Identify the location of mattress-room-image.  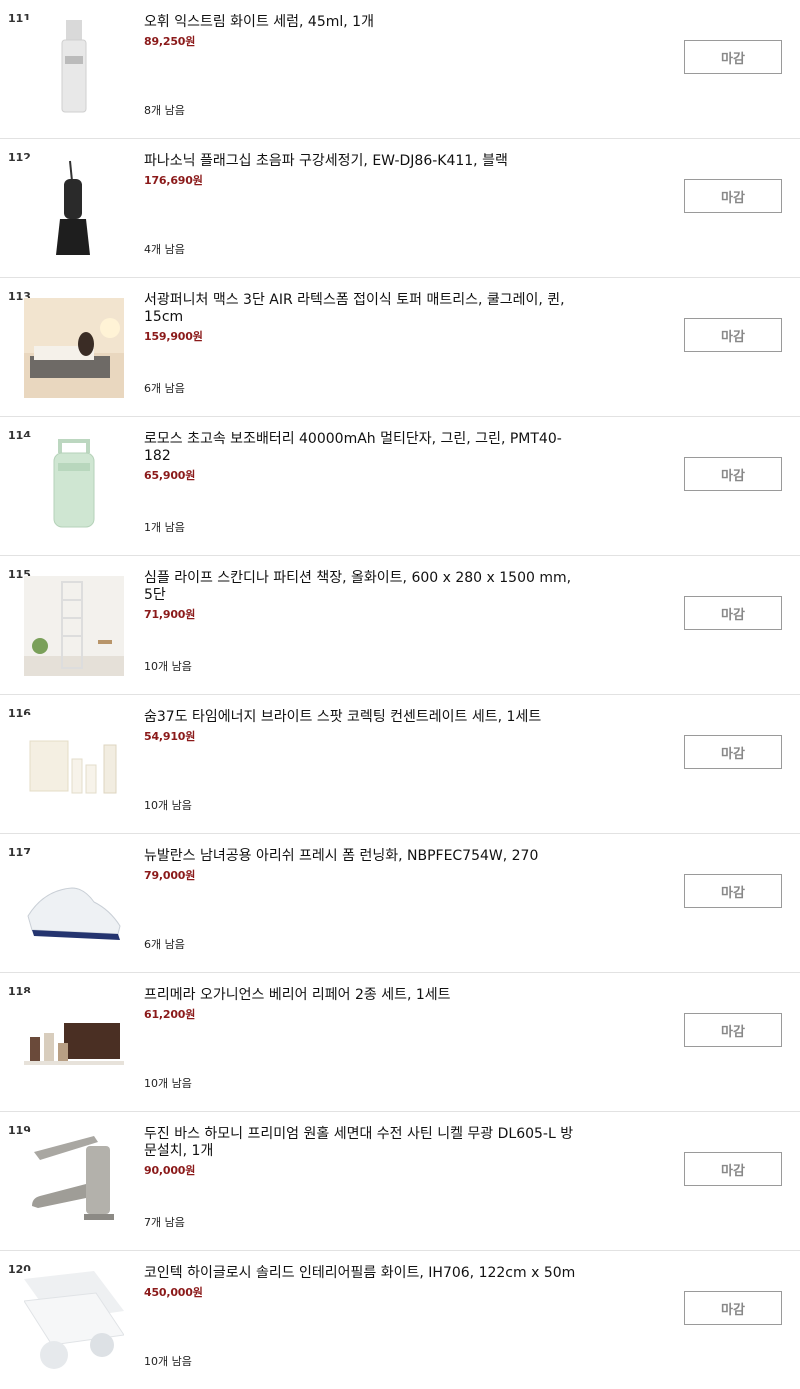
(74, 348).